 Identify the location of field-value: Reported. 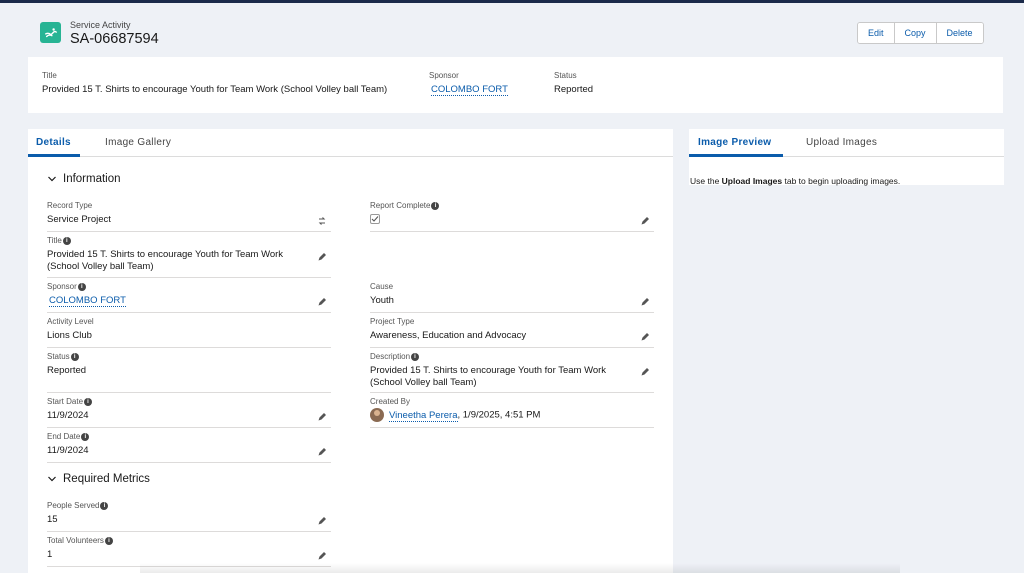
(67, 370).